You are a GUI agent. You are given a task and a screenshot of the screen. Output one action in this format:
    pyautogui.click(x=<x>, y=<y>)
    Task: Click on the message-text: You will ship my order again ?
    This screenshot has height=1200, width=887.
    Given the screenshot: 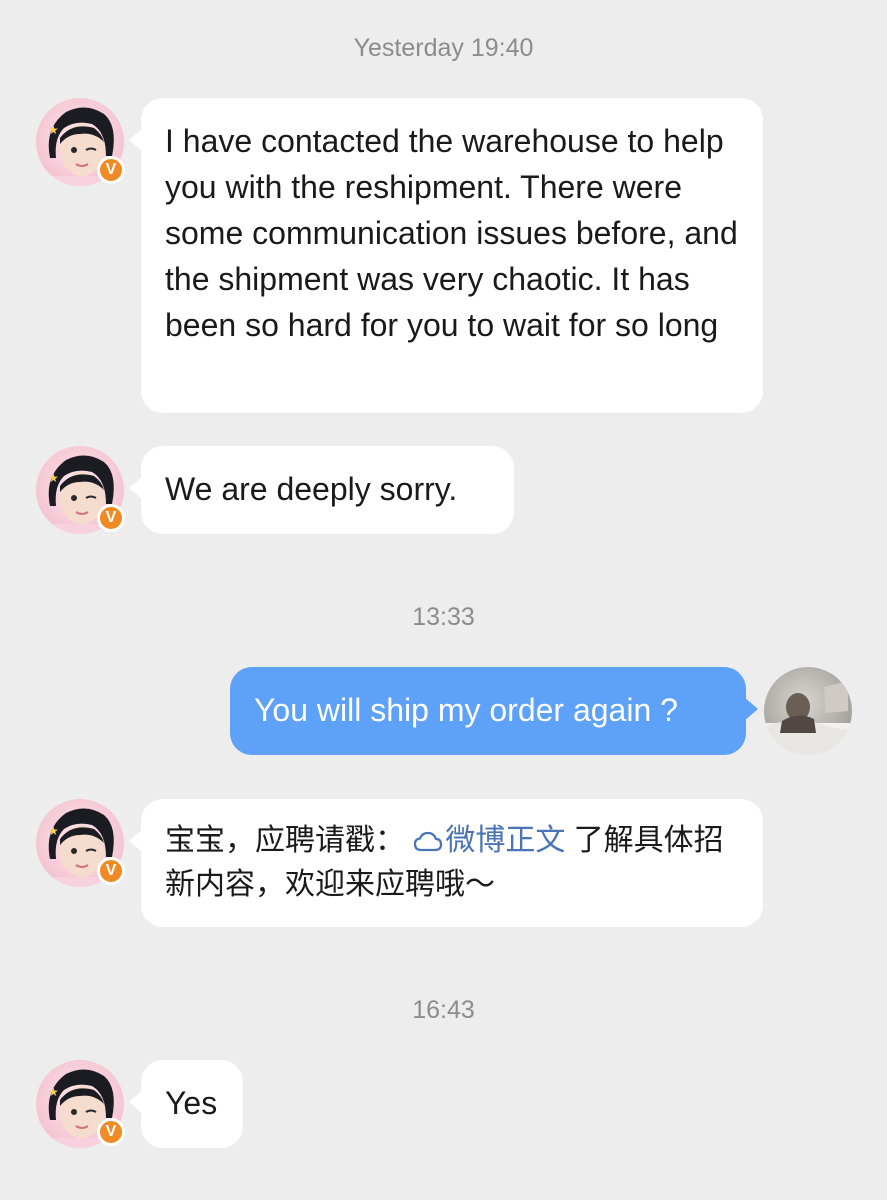 What is the action you would take?
    pyautogui.click(x=466, y=710)
    